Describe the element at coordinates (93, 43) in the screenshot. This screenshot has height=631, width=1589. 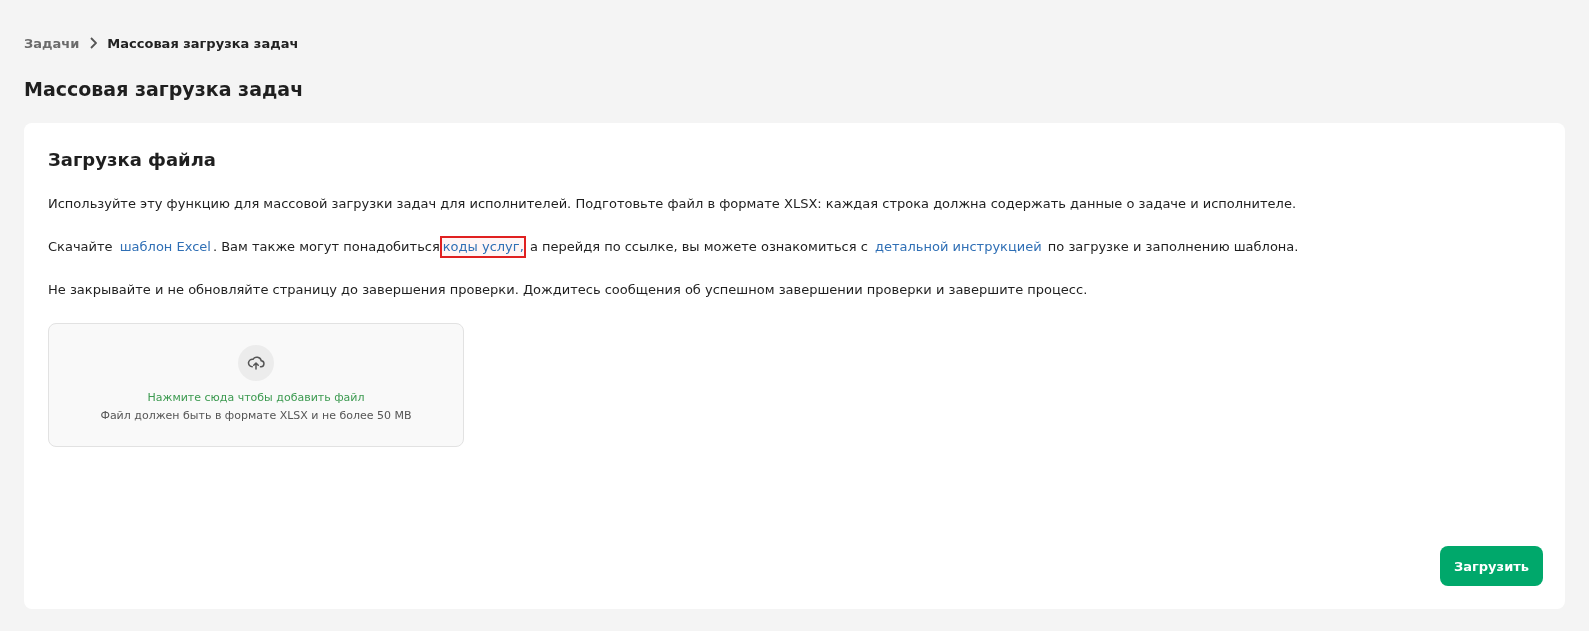
I see `chevron-right-icon` at that location.